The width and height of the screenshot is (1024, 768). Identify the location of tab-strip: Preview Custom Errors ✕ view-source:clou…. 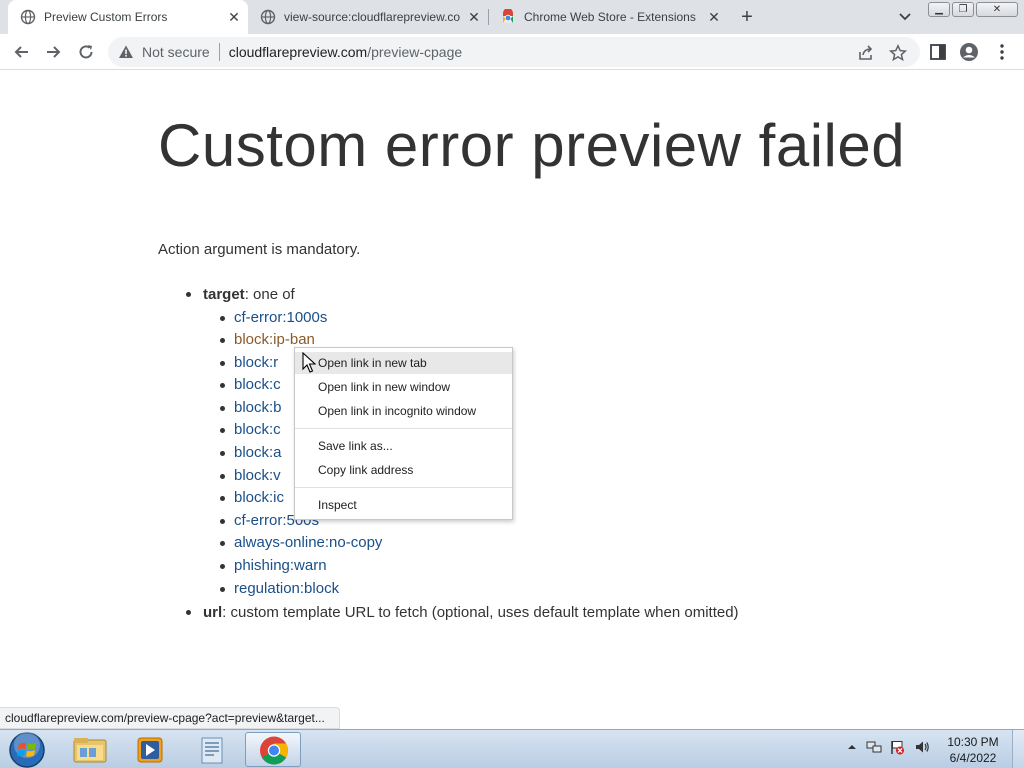
(512, 17).